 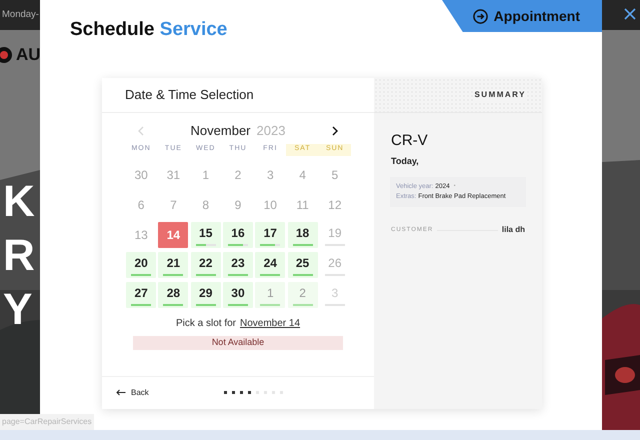 I want to click on calendar-day: 31, so click(x=173, y=175).